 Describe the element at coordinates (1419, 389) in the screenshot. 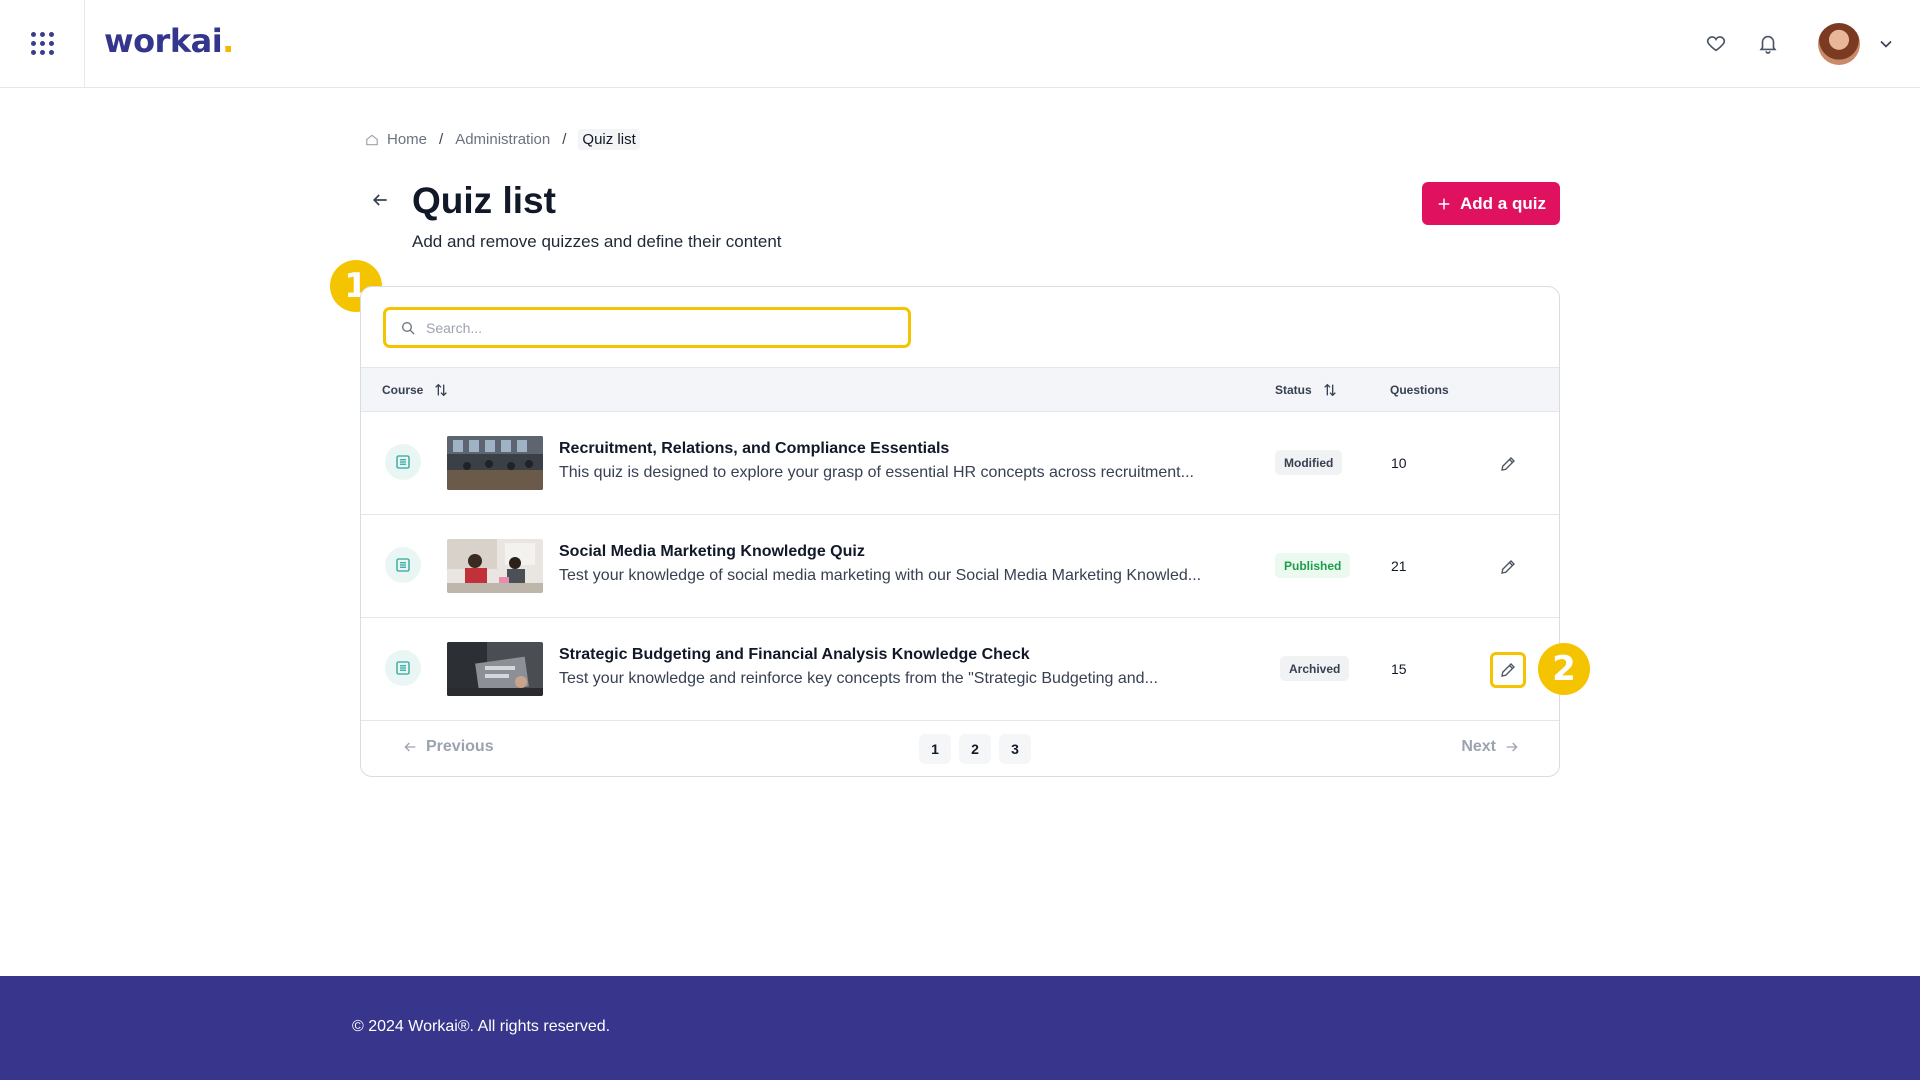

I see `column-questions: Questions` at that location.